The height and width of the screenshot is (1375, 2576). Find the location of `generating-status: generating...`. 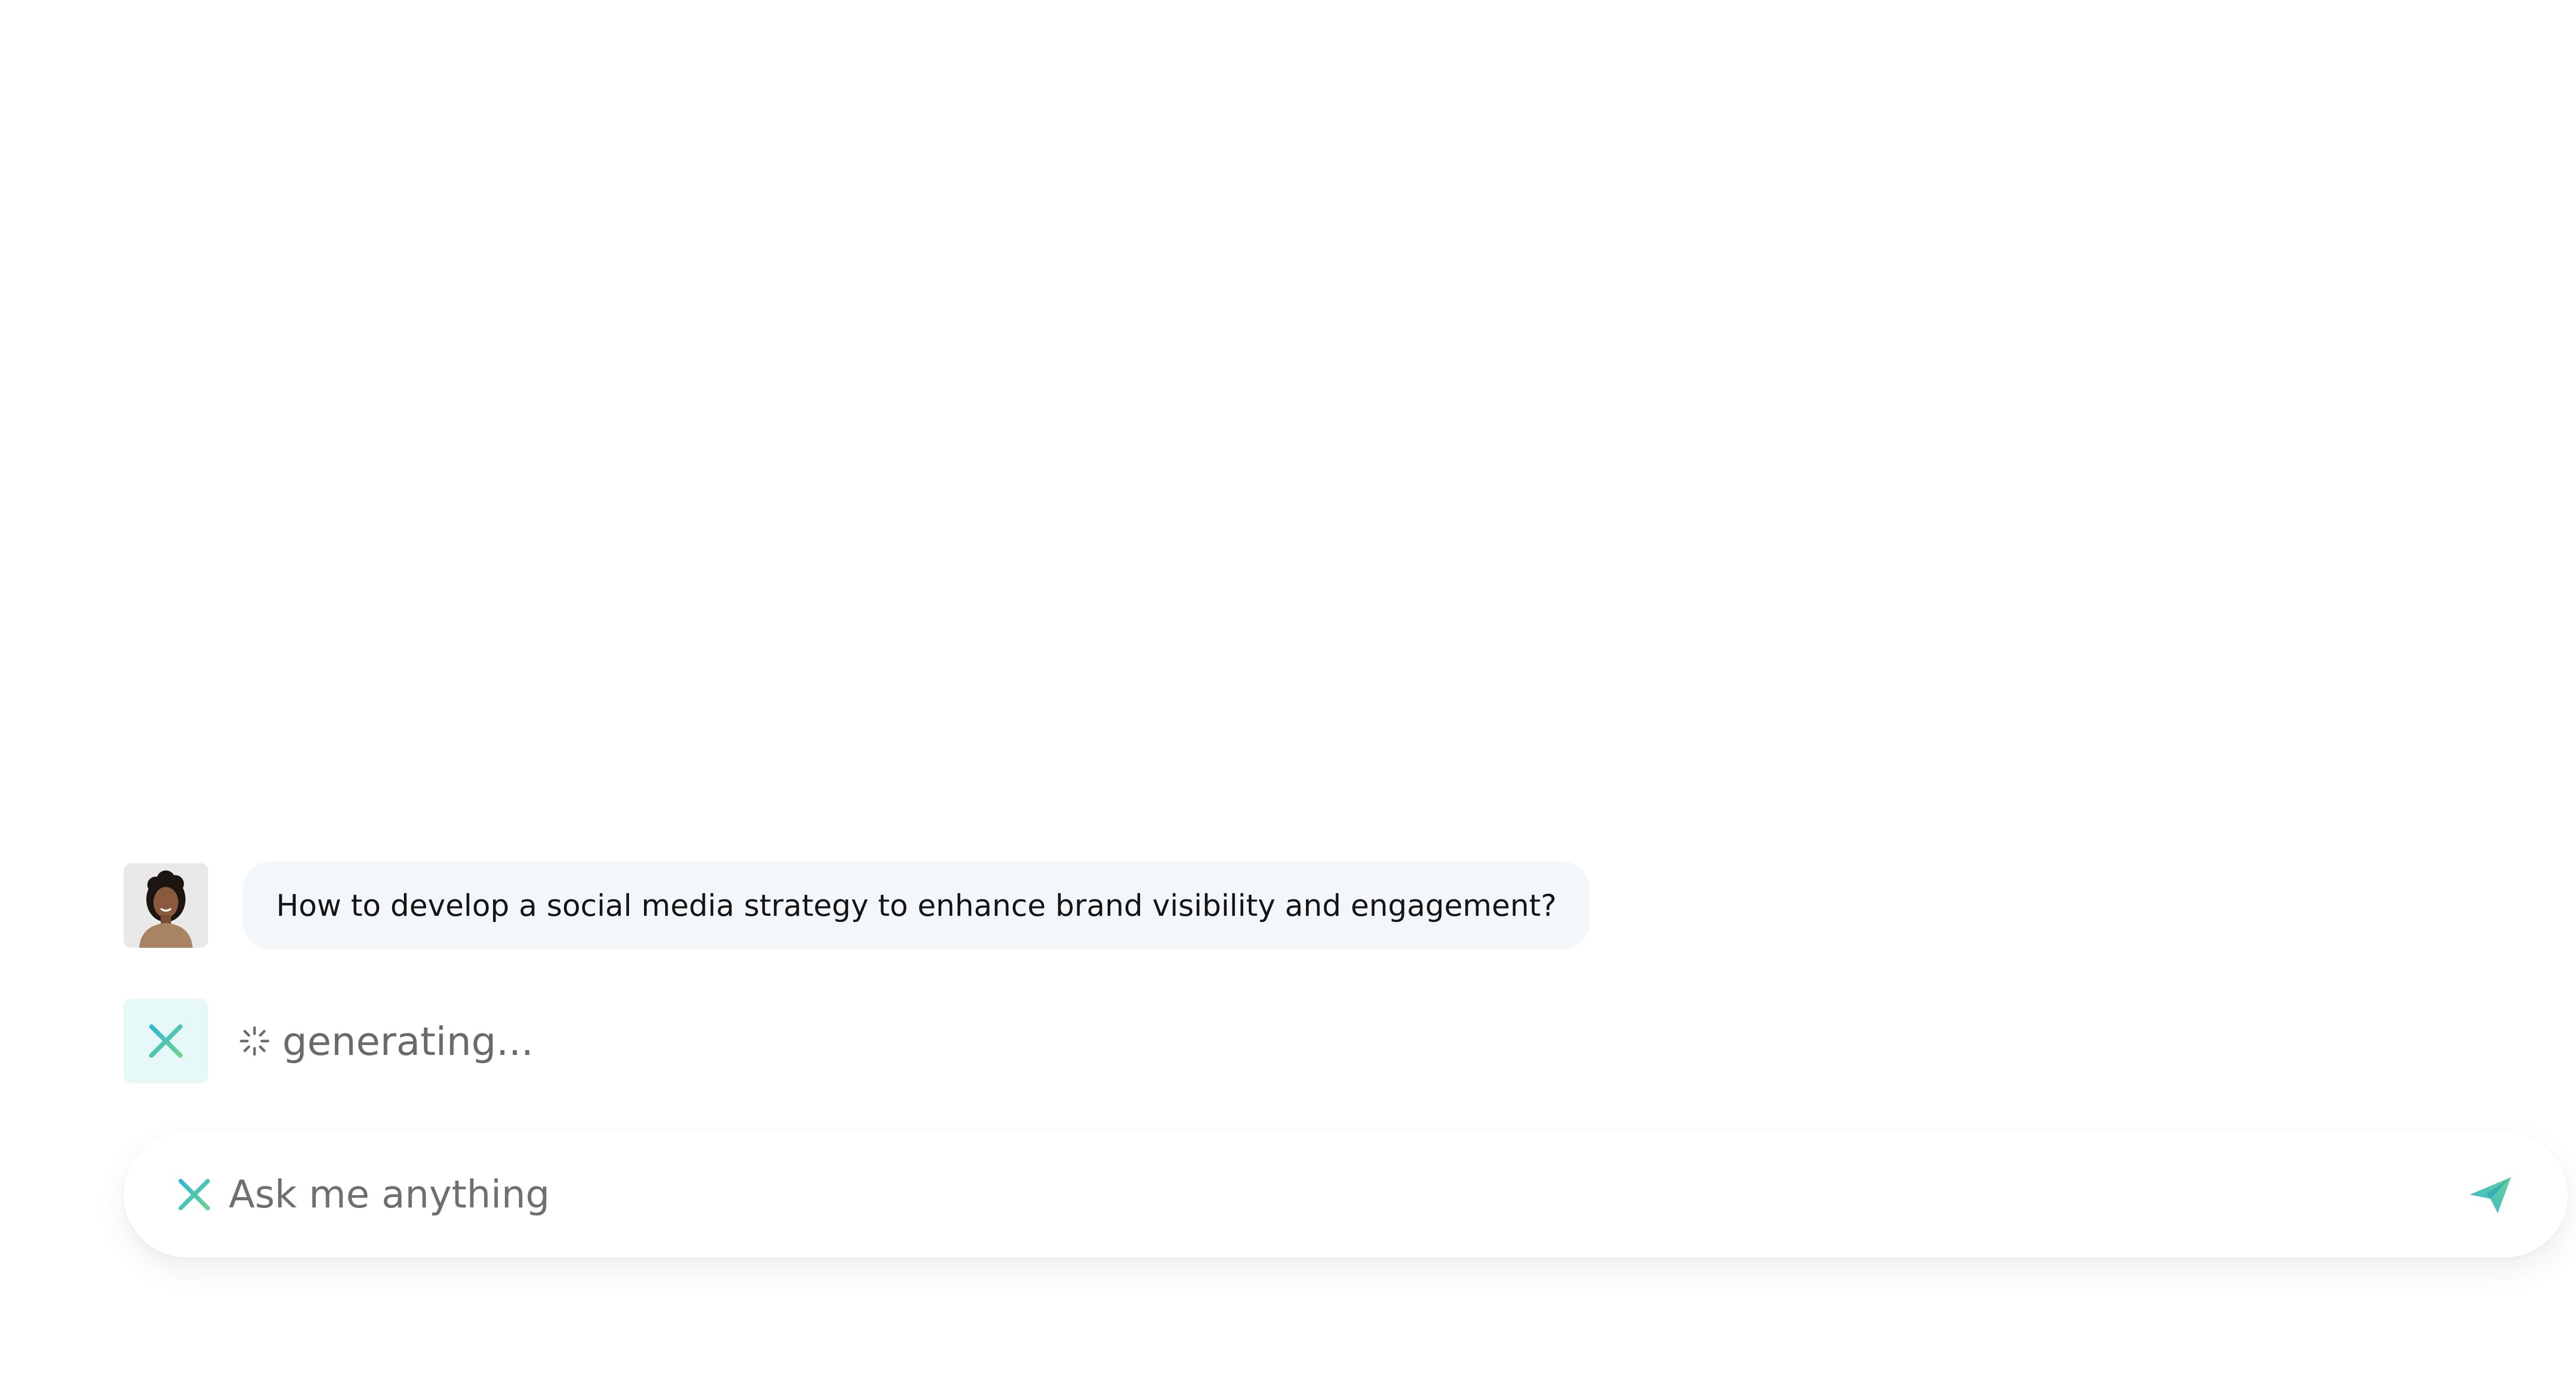

generating-status: generating... is located at coordinates (408, 1041).